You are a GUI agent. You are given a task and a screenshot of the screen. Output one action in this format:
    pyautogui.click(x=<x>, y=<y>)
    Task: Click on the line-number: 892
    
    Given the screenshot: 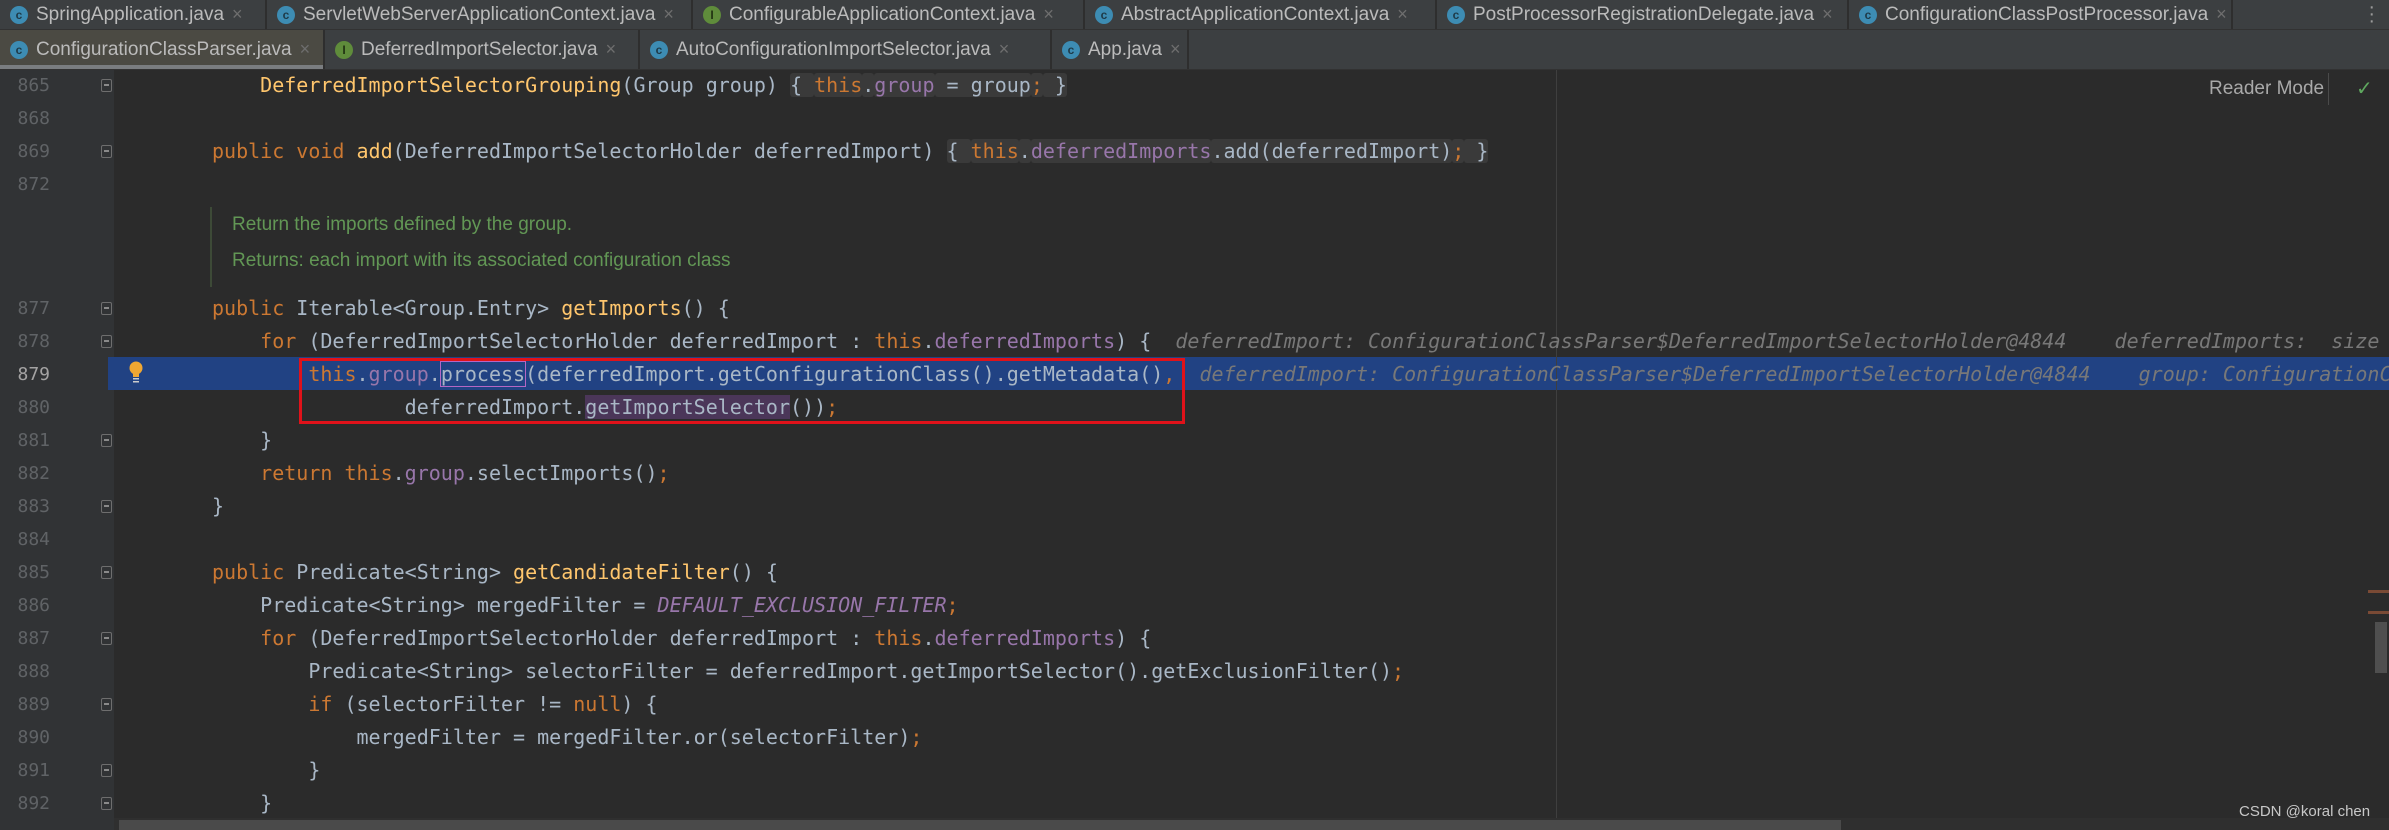 What is the action you would take?
    pyautogui.click(x=30, y=803)
    